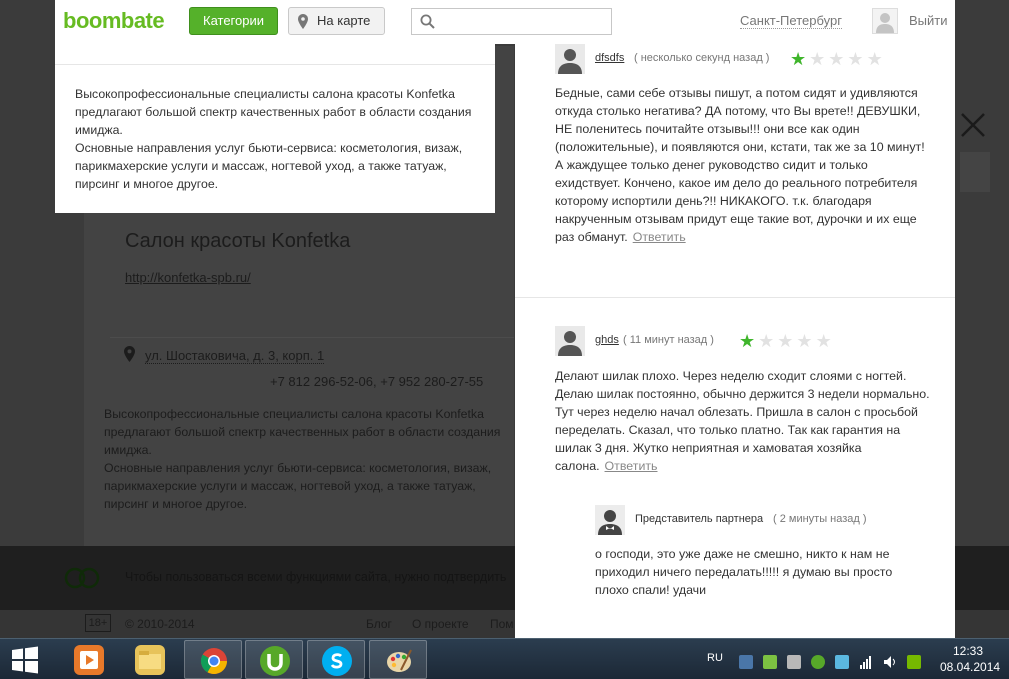 The image size is (1009, 679). Describe the element at coordinates (975, 172) in the screenshot. I see `side-panel-edge` at that location.